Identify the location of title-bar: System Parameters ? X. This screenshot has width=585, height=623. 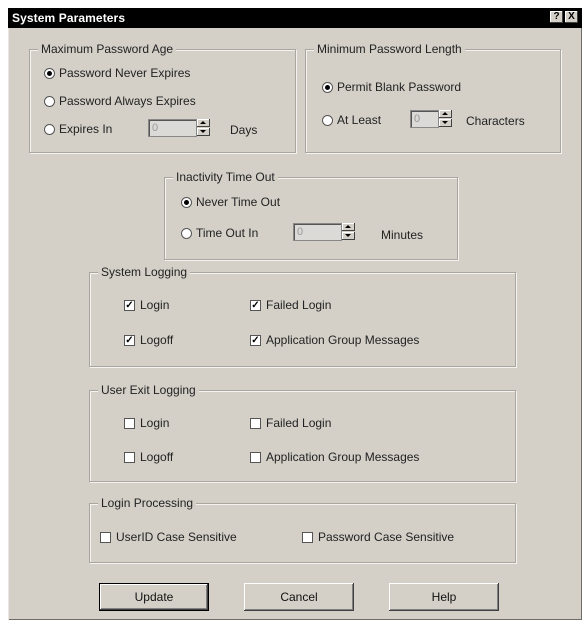
(295, 18).